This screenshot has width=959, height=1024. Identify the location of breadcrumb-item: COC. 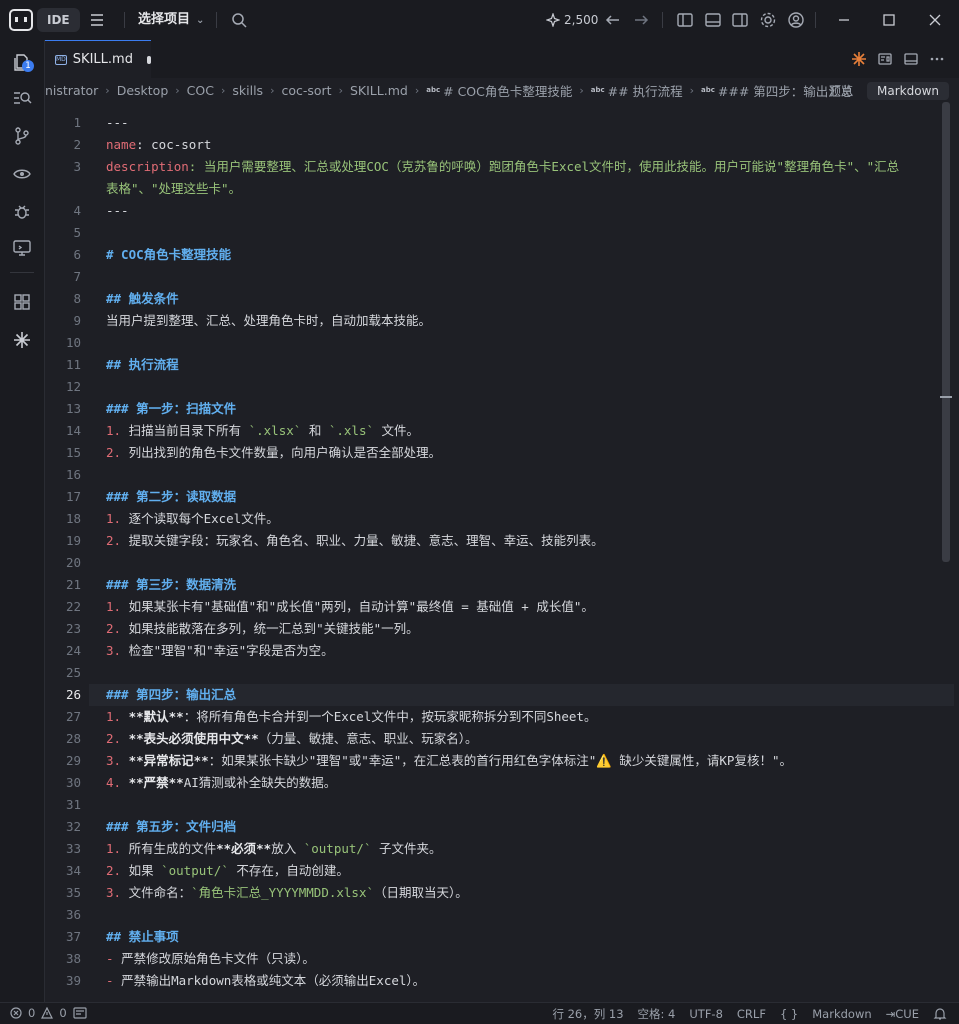
(200, 90).